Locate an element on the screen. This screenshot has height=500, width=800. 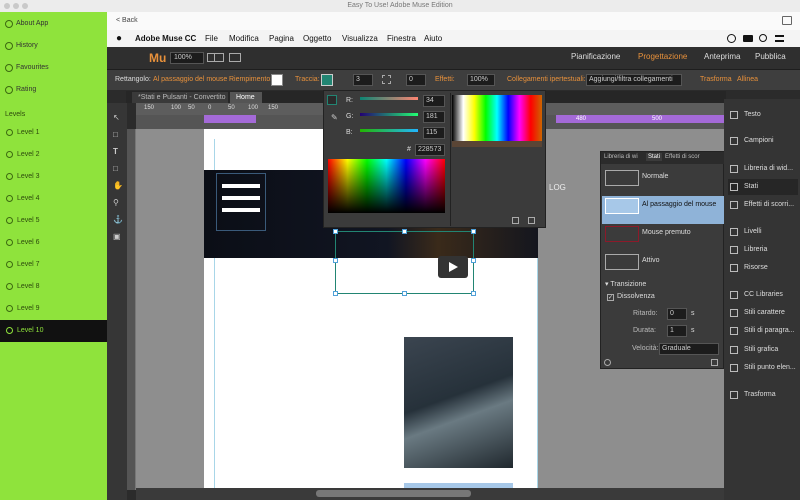
hand-tool-icon: ✋ is located at coordinates (118, 185).